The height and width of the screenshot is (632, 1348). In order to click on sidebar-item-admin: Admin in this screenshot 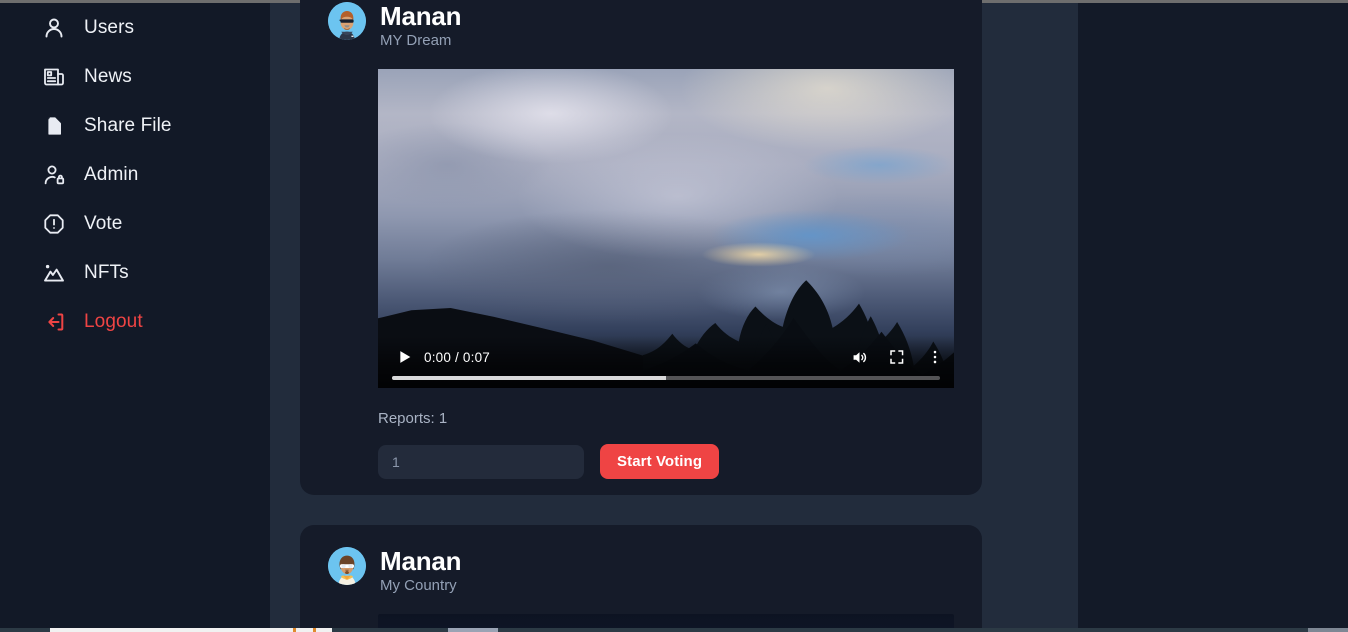, I will do `click(135, 174)`.